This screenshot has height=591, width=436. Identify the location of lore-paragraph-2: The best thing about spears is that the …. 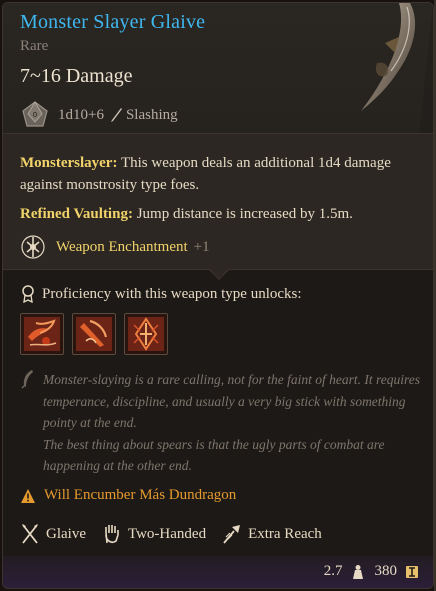
(214, 455).